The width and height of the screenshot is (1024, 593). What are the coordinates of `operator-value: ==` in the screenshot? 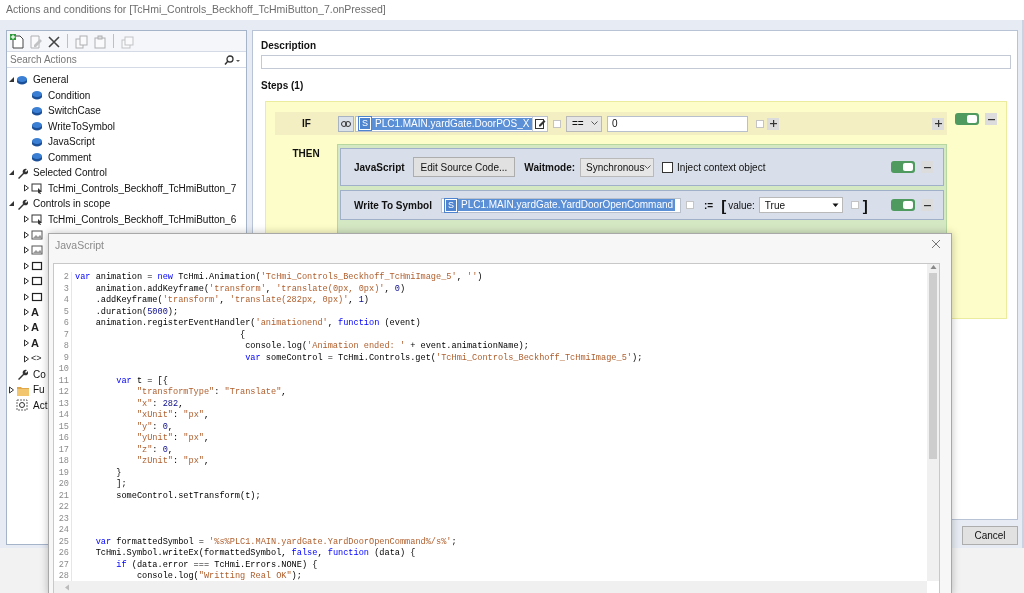 It's located at (578, 123).